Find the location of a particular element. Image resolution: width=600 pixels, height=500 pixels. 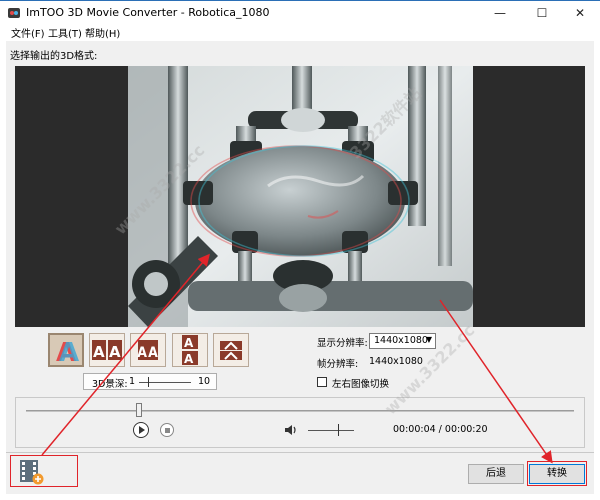

stop-button is located at coordinates (167, 430).